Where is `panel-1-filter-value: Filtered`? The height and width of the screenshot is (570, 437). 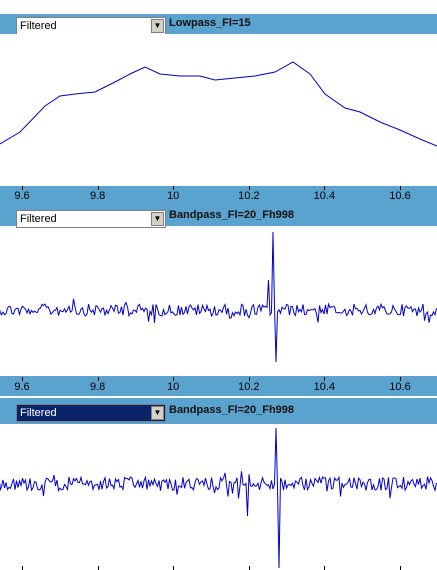
panel-1-filter-value: Filtered is located at coordinates (38, 26).